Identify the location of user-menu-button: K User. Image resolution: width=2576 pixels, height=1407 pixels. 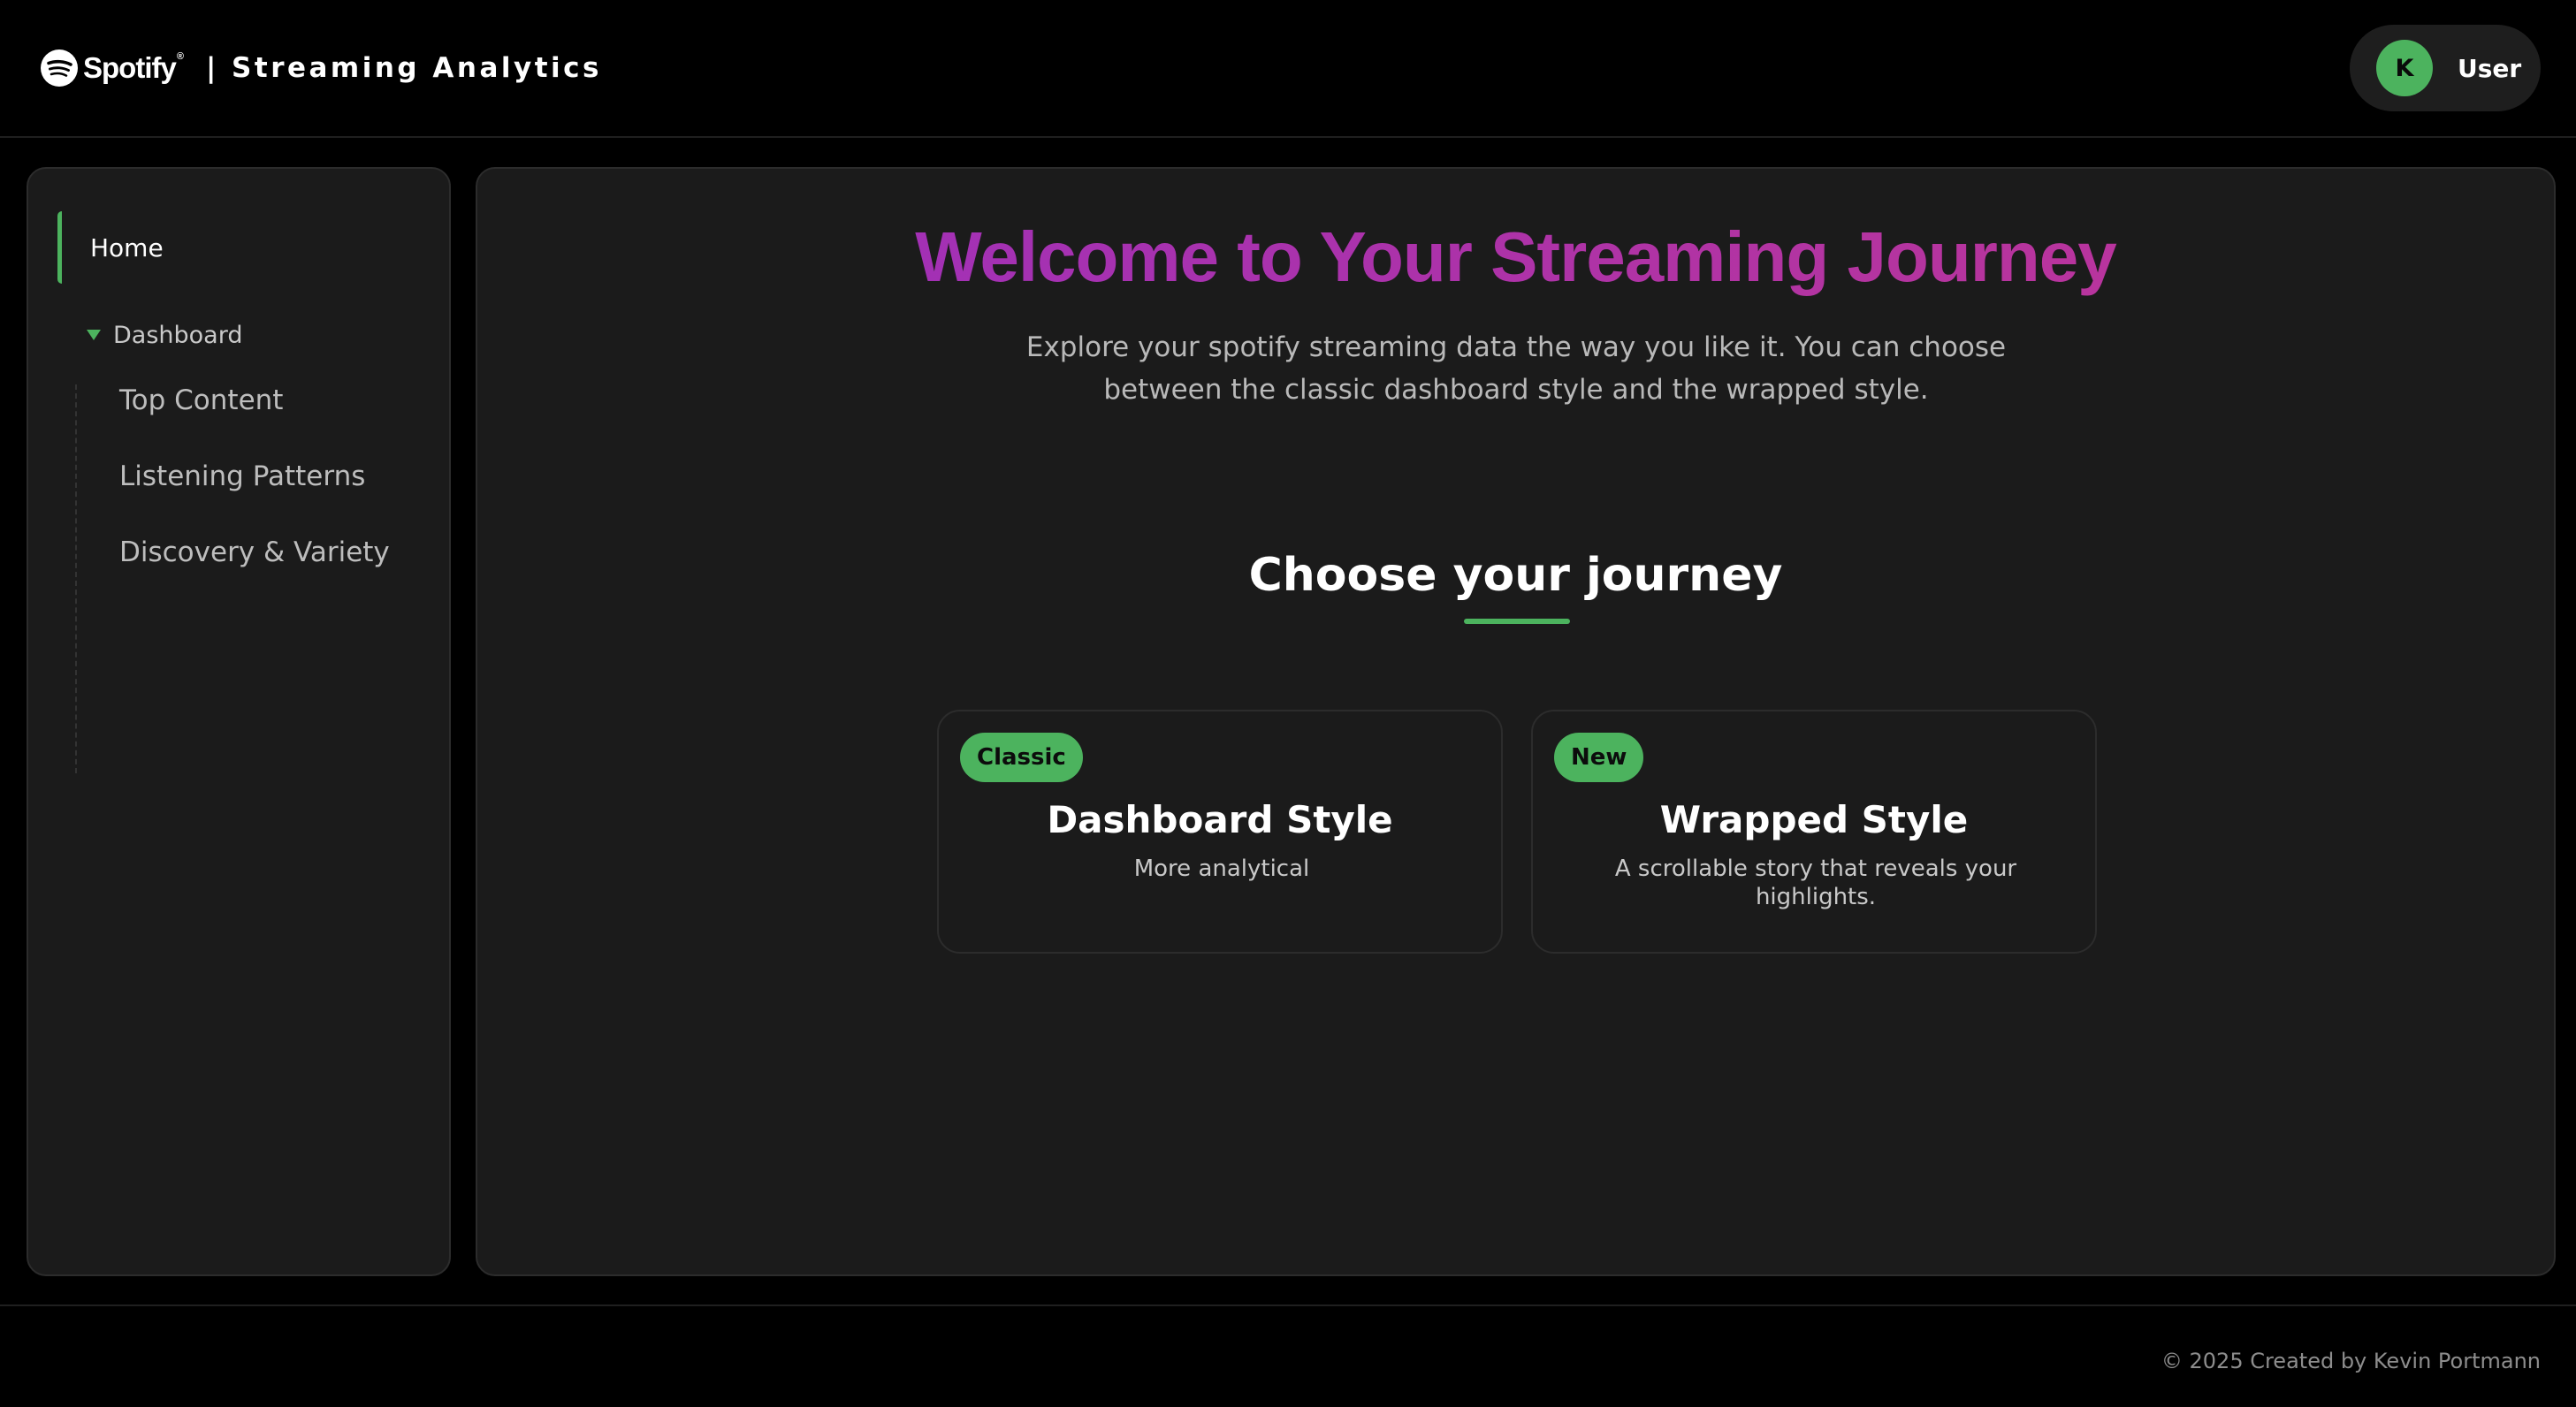
(2445, 68).